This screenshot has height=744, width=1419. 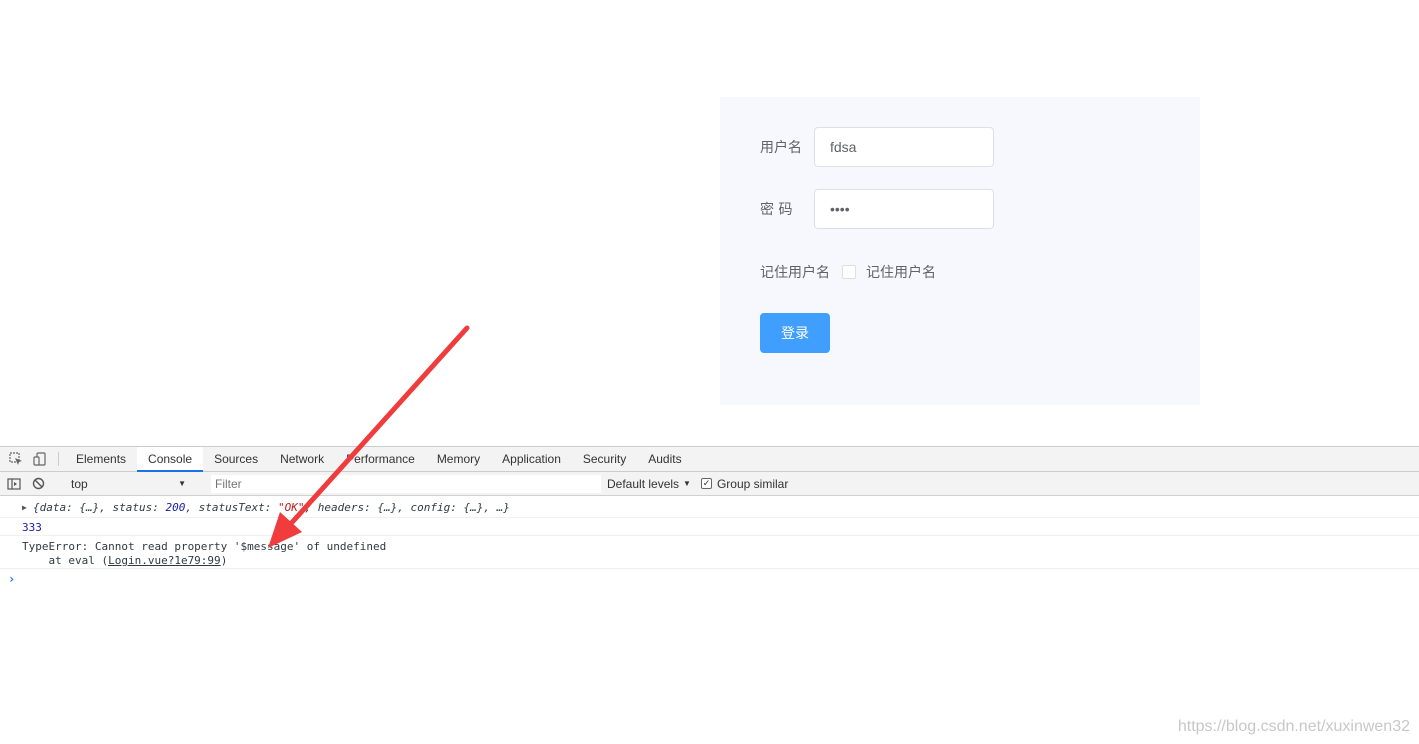 I want to click on tab-network: Network, so click(x=302, y=459).